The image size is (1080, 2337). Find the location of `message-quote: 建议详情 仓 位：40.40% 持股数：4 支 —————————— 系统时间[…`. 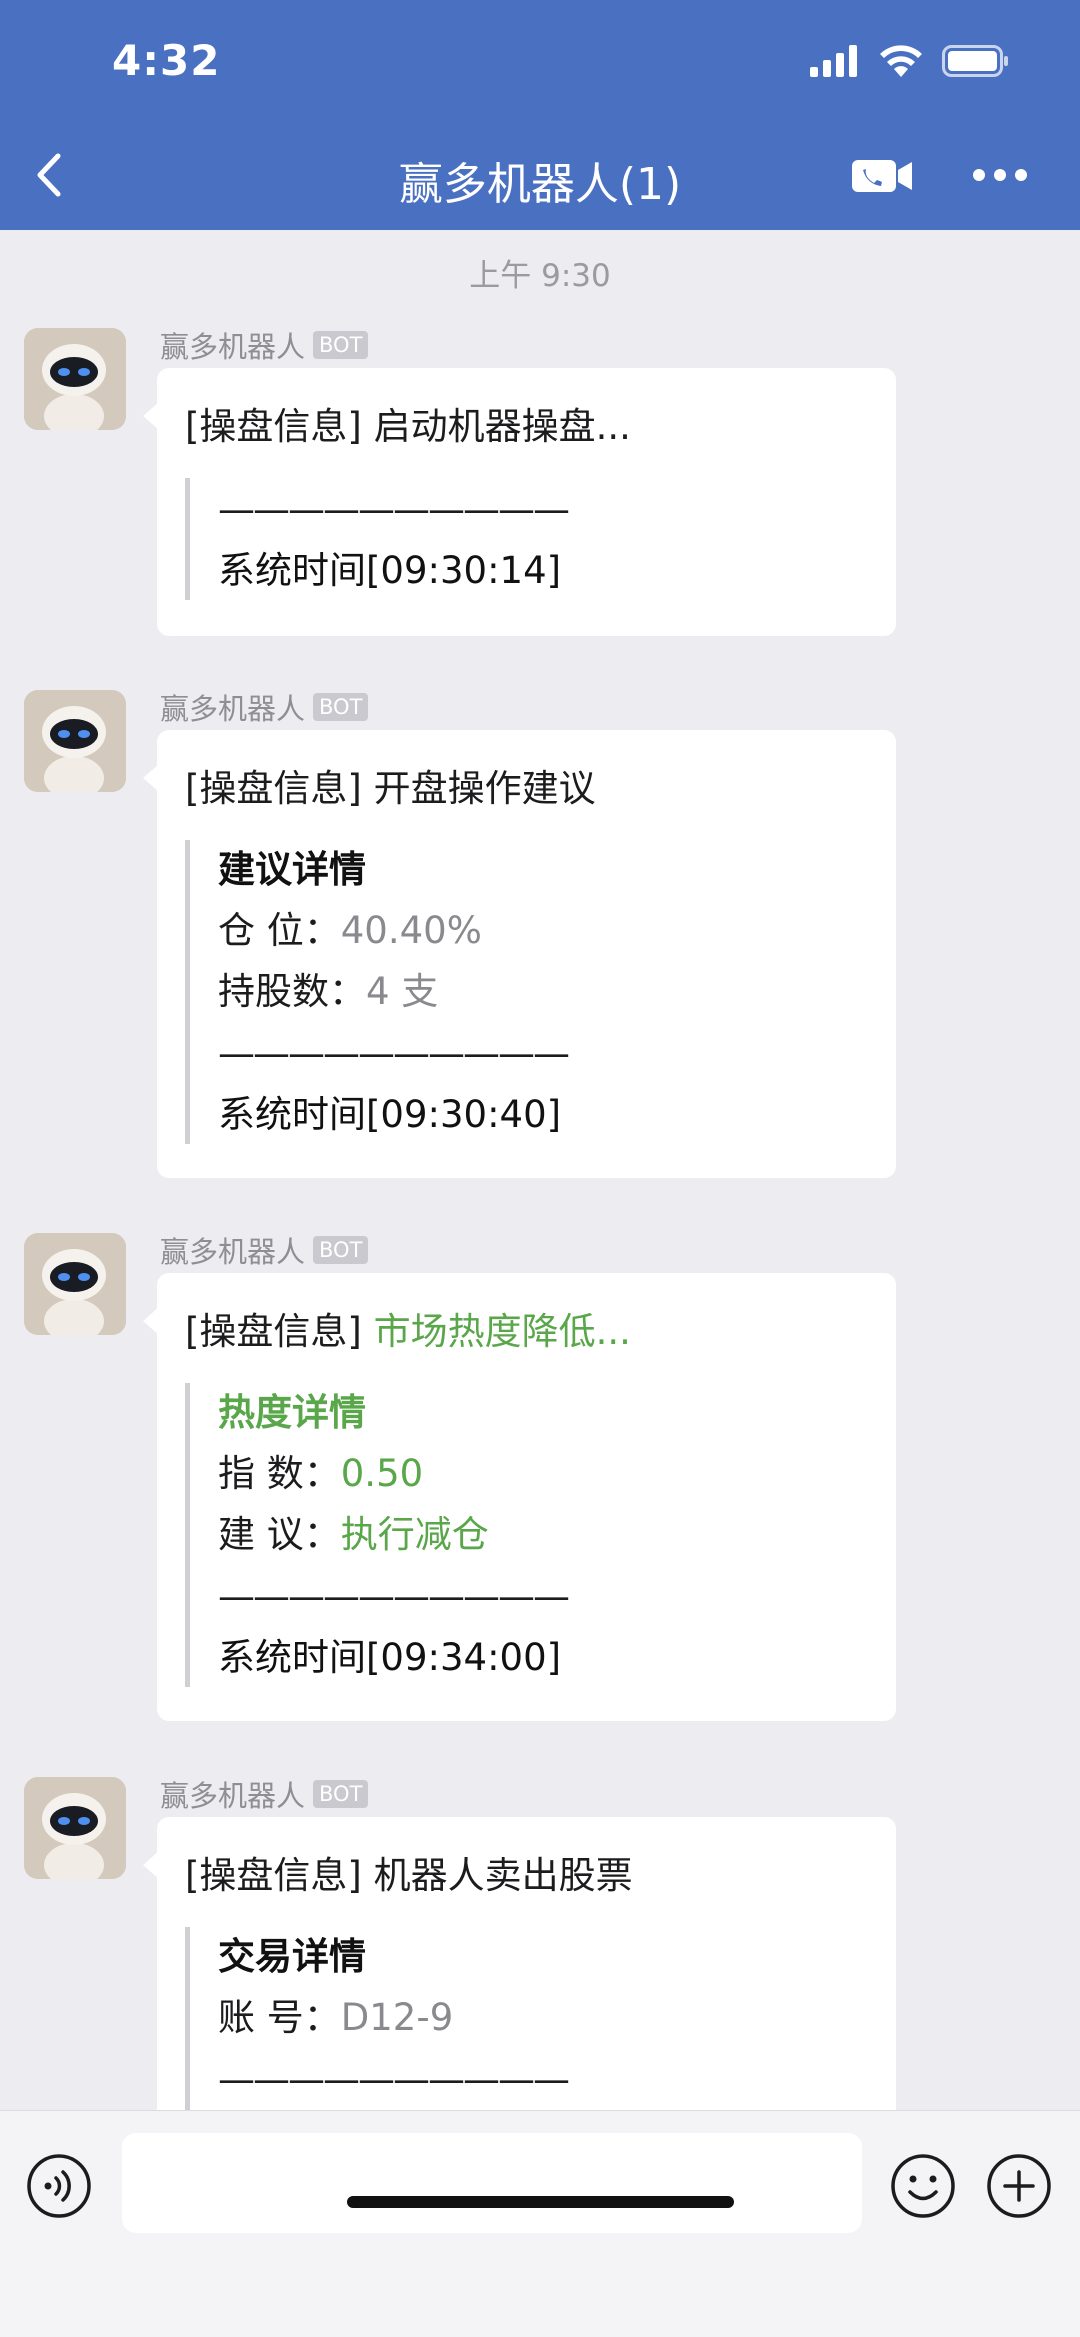

message-quote: 建议详情 仓 位：40.40% 持股数：4 支 —————————— 系统时间[… is located at coordinates (526, 992).